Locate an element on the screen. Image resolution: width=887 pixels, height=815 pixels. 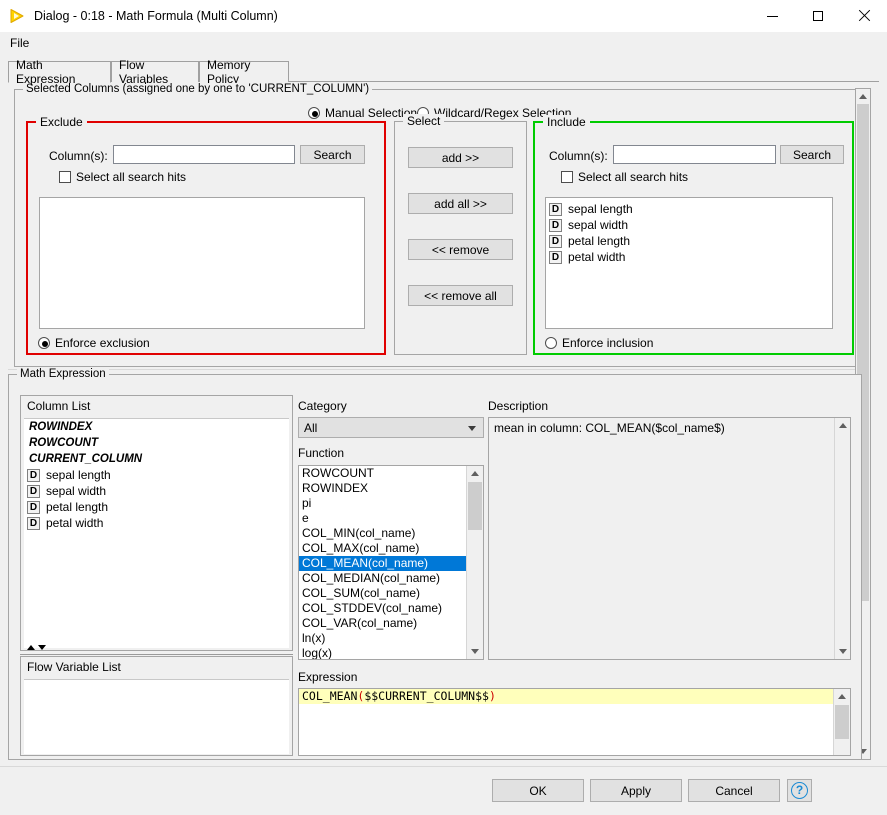
maximize-button is located at coordinates (818, 16).